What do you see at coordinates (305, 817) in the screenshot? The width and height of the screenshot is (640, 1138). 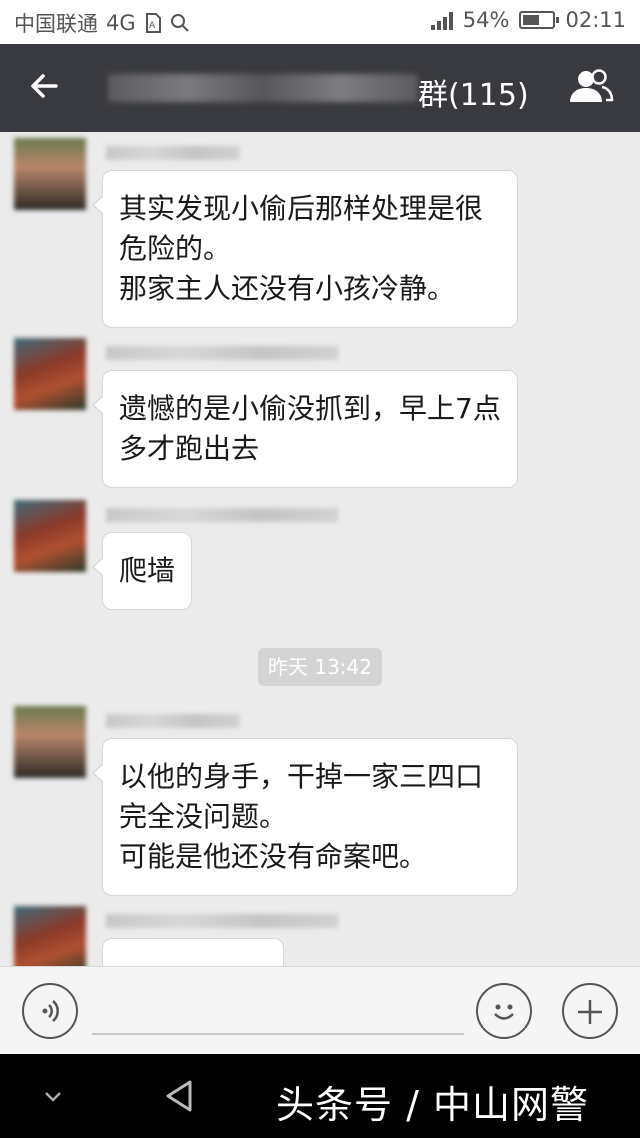 I see `message-bubble: 以他的身手，干掉一家三四口 完全没问题。 可能是他还没有命案吧。` at bounding box center [305, 817].